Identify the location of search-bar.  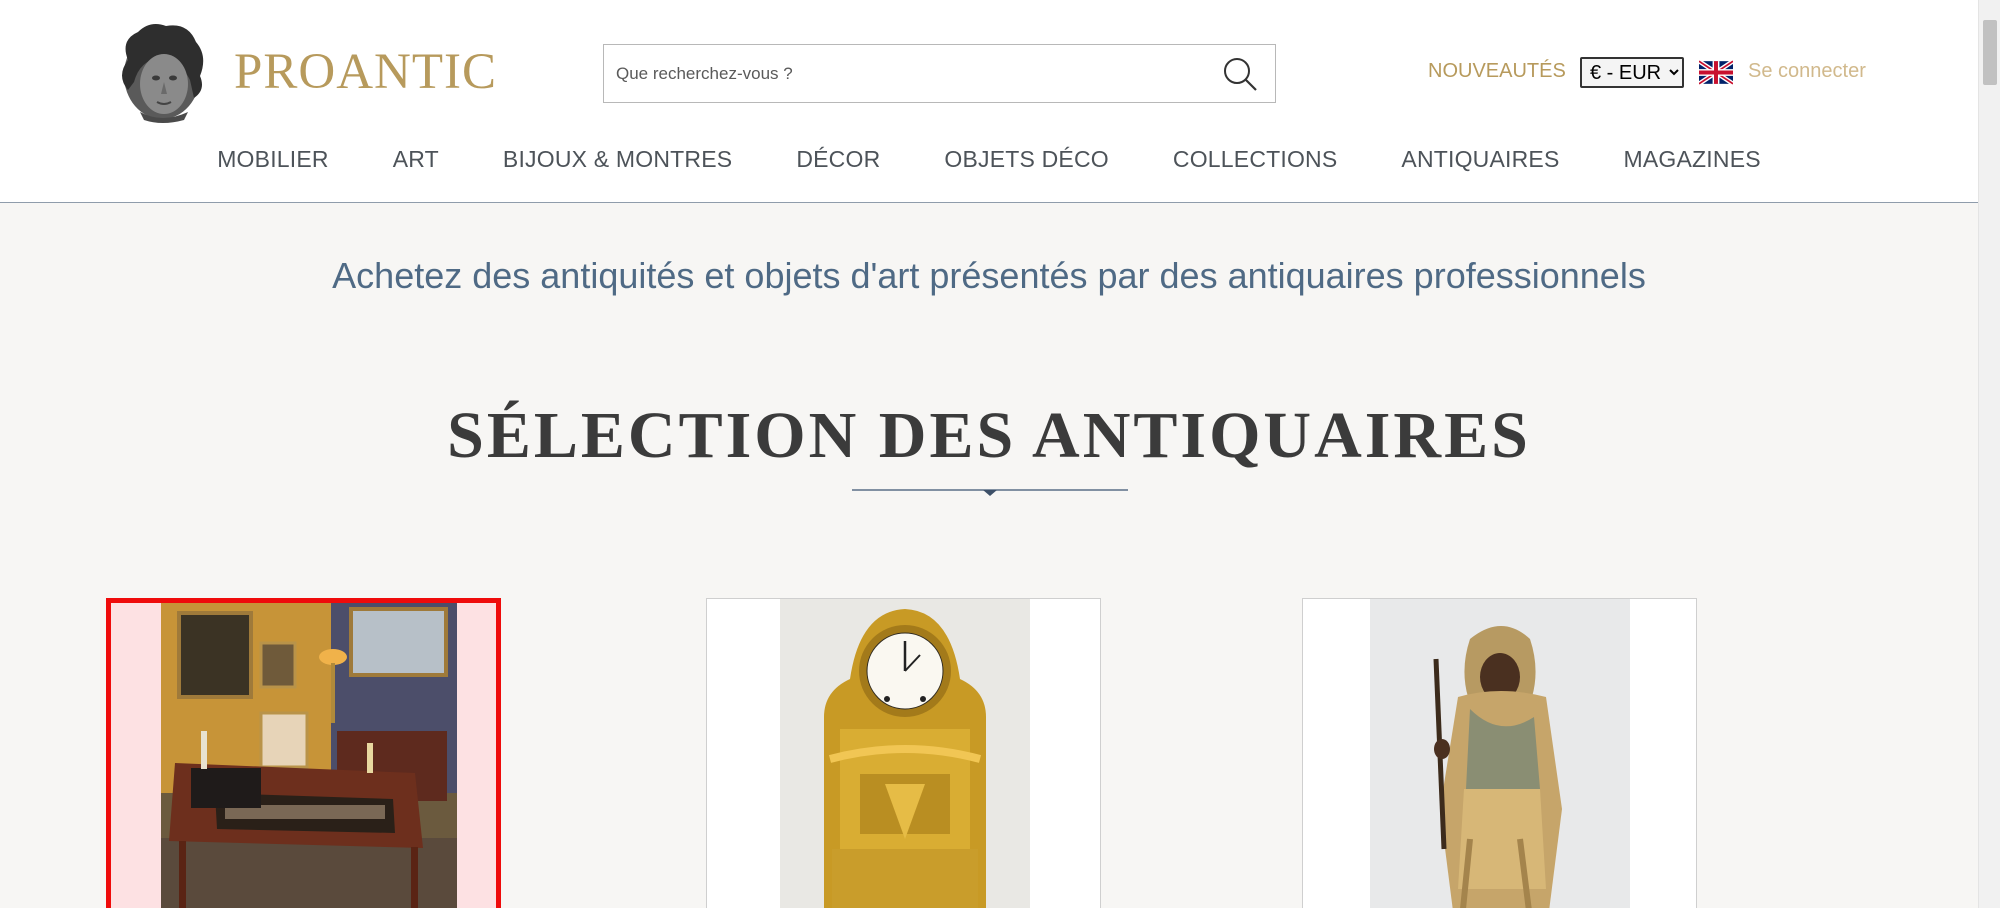
(939, 73).